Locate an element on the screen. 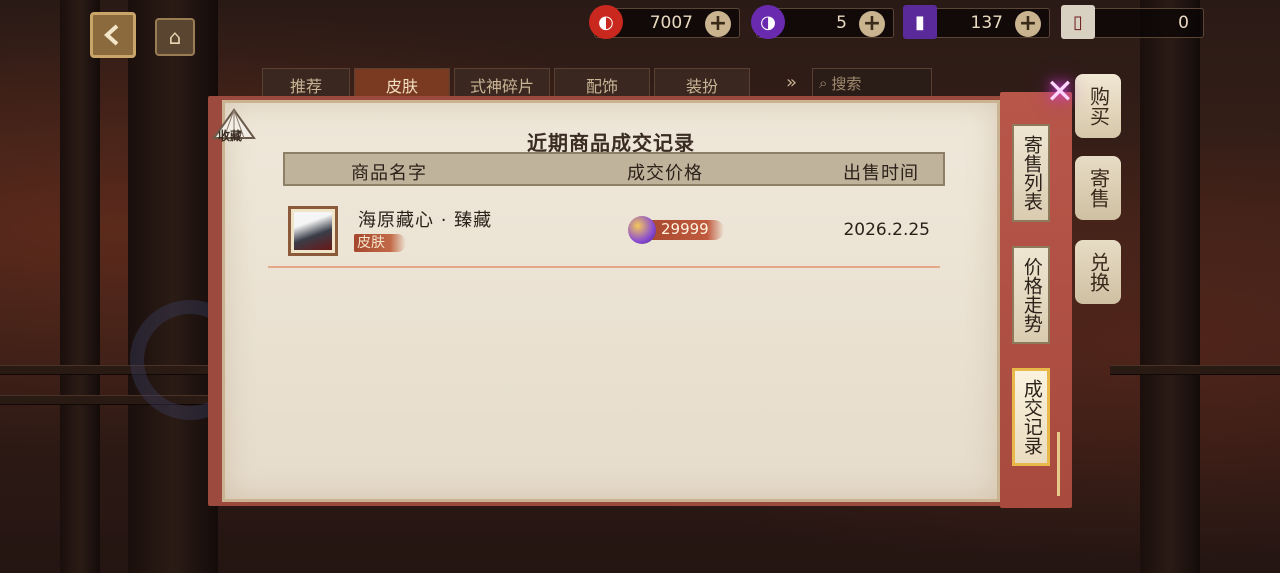  purple-ticket-icon: ▮ is located at coordinates (920, 22).